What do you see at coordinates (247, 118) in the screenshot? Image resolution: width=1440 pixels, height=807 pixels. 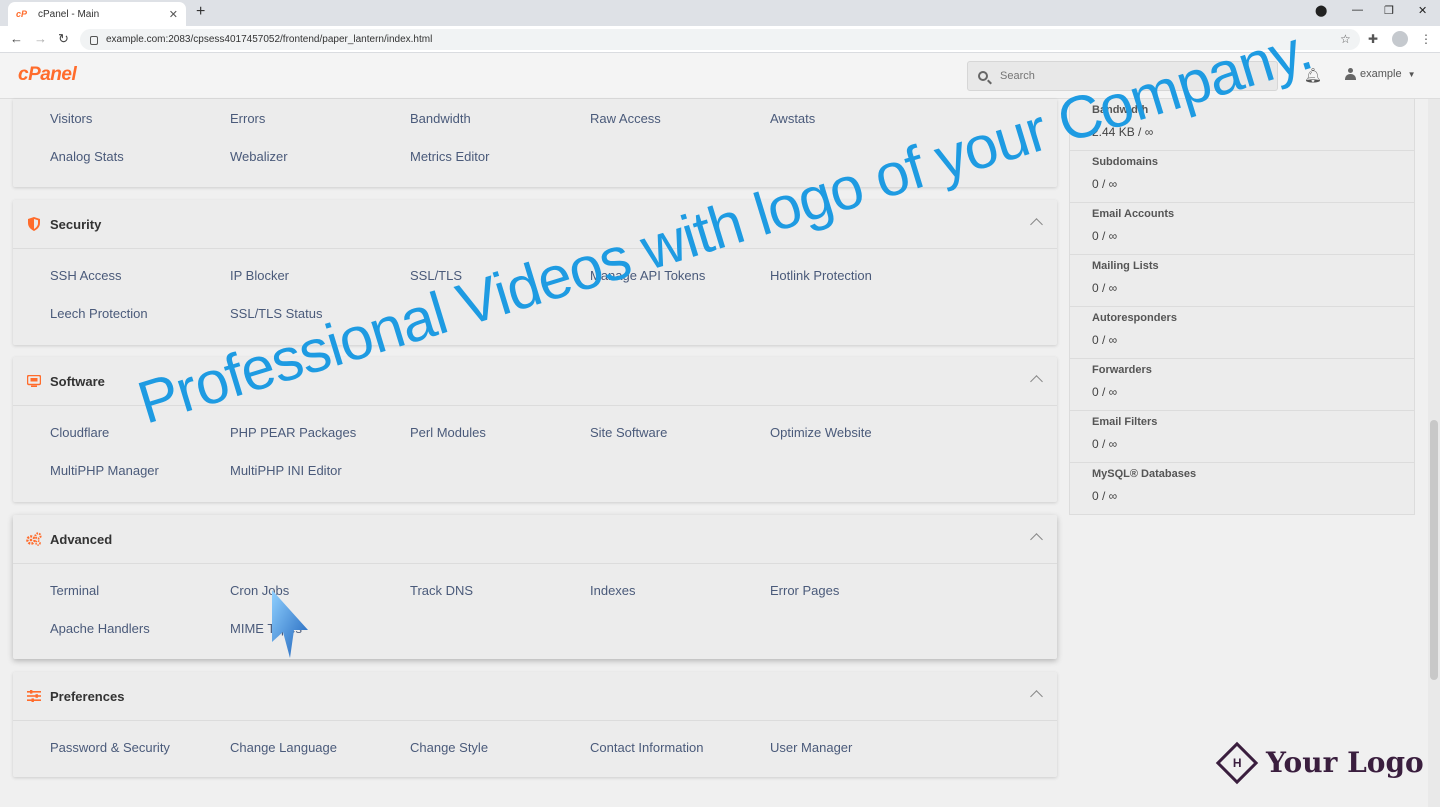 I see `link-errors: Errors` at bounding box center [247, 118].